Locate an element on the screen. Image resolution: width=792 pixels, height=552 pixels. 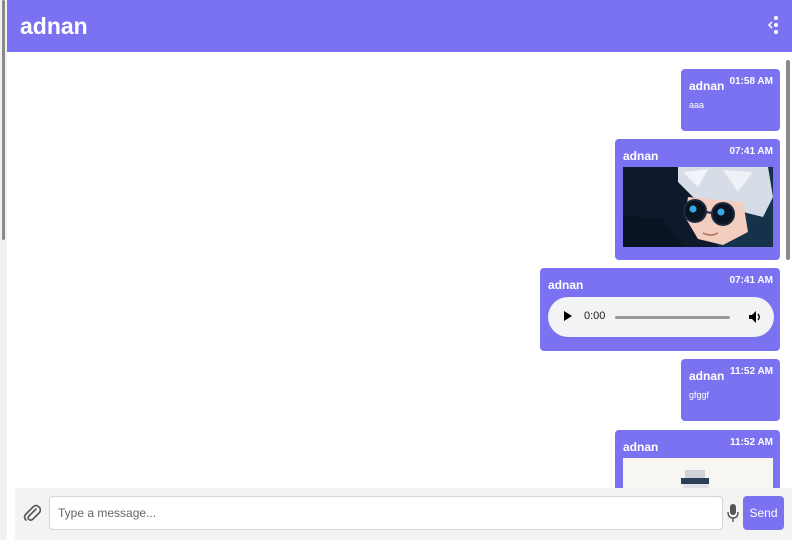
play-icon is located at coordinates (568, 316).